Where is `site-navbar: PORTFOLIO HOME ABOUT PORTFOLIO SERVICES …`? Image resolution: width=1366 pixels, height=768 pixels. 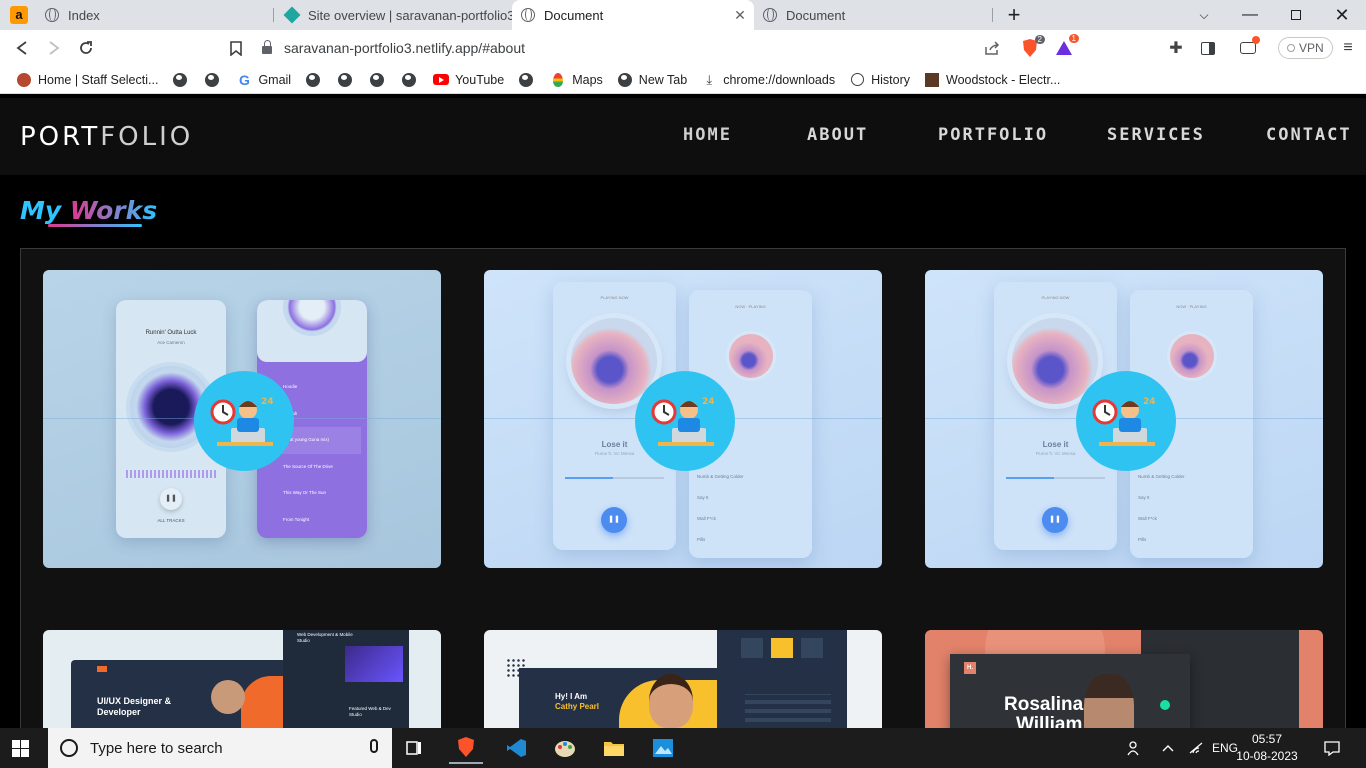 site-navbar: PORTFOLIO HOME ABOUT PORTFOLIO SERVICES … is located at coordinates (683, 136).